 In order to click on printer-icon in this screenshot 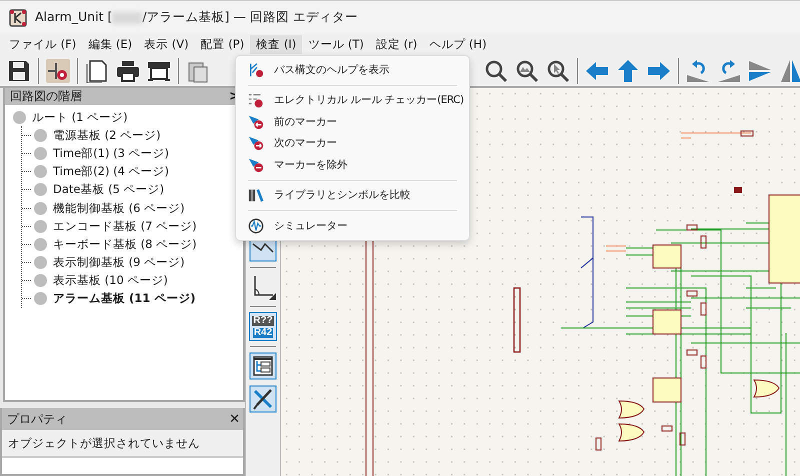, I will do `click(128, 70)`.